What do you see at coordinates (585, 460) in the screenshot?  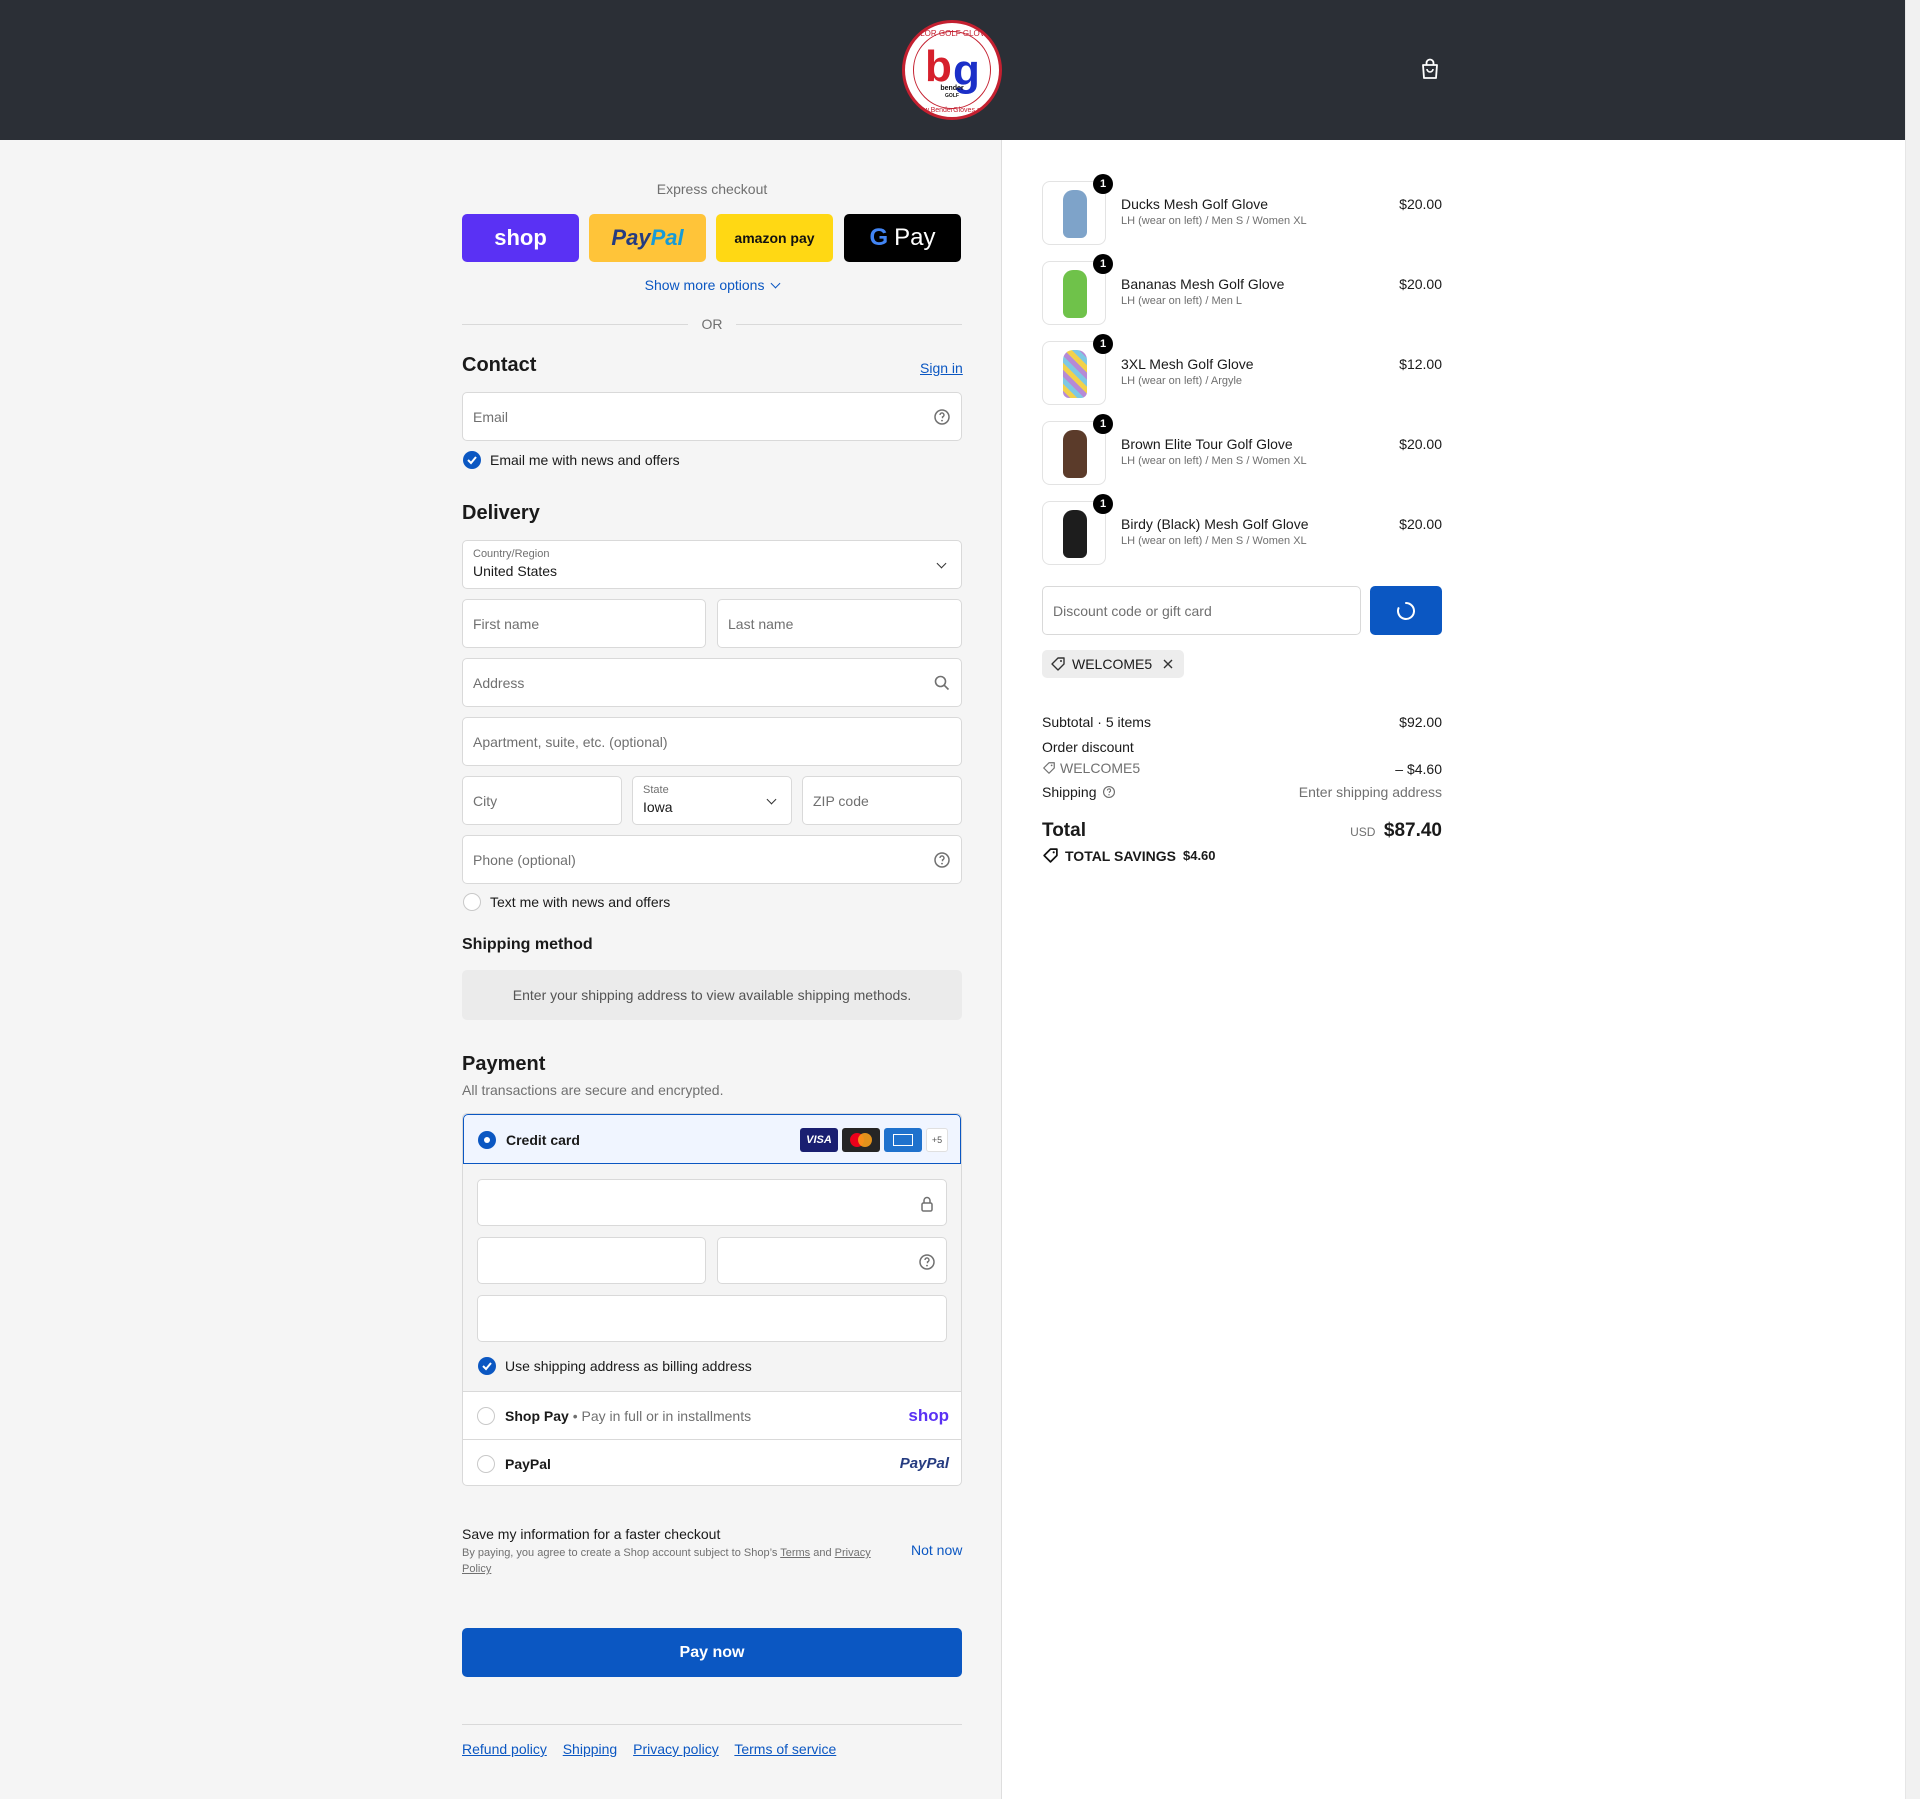 I see `news-checkbox-label: Email me with news and offers` at bounding box center [585, 460].